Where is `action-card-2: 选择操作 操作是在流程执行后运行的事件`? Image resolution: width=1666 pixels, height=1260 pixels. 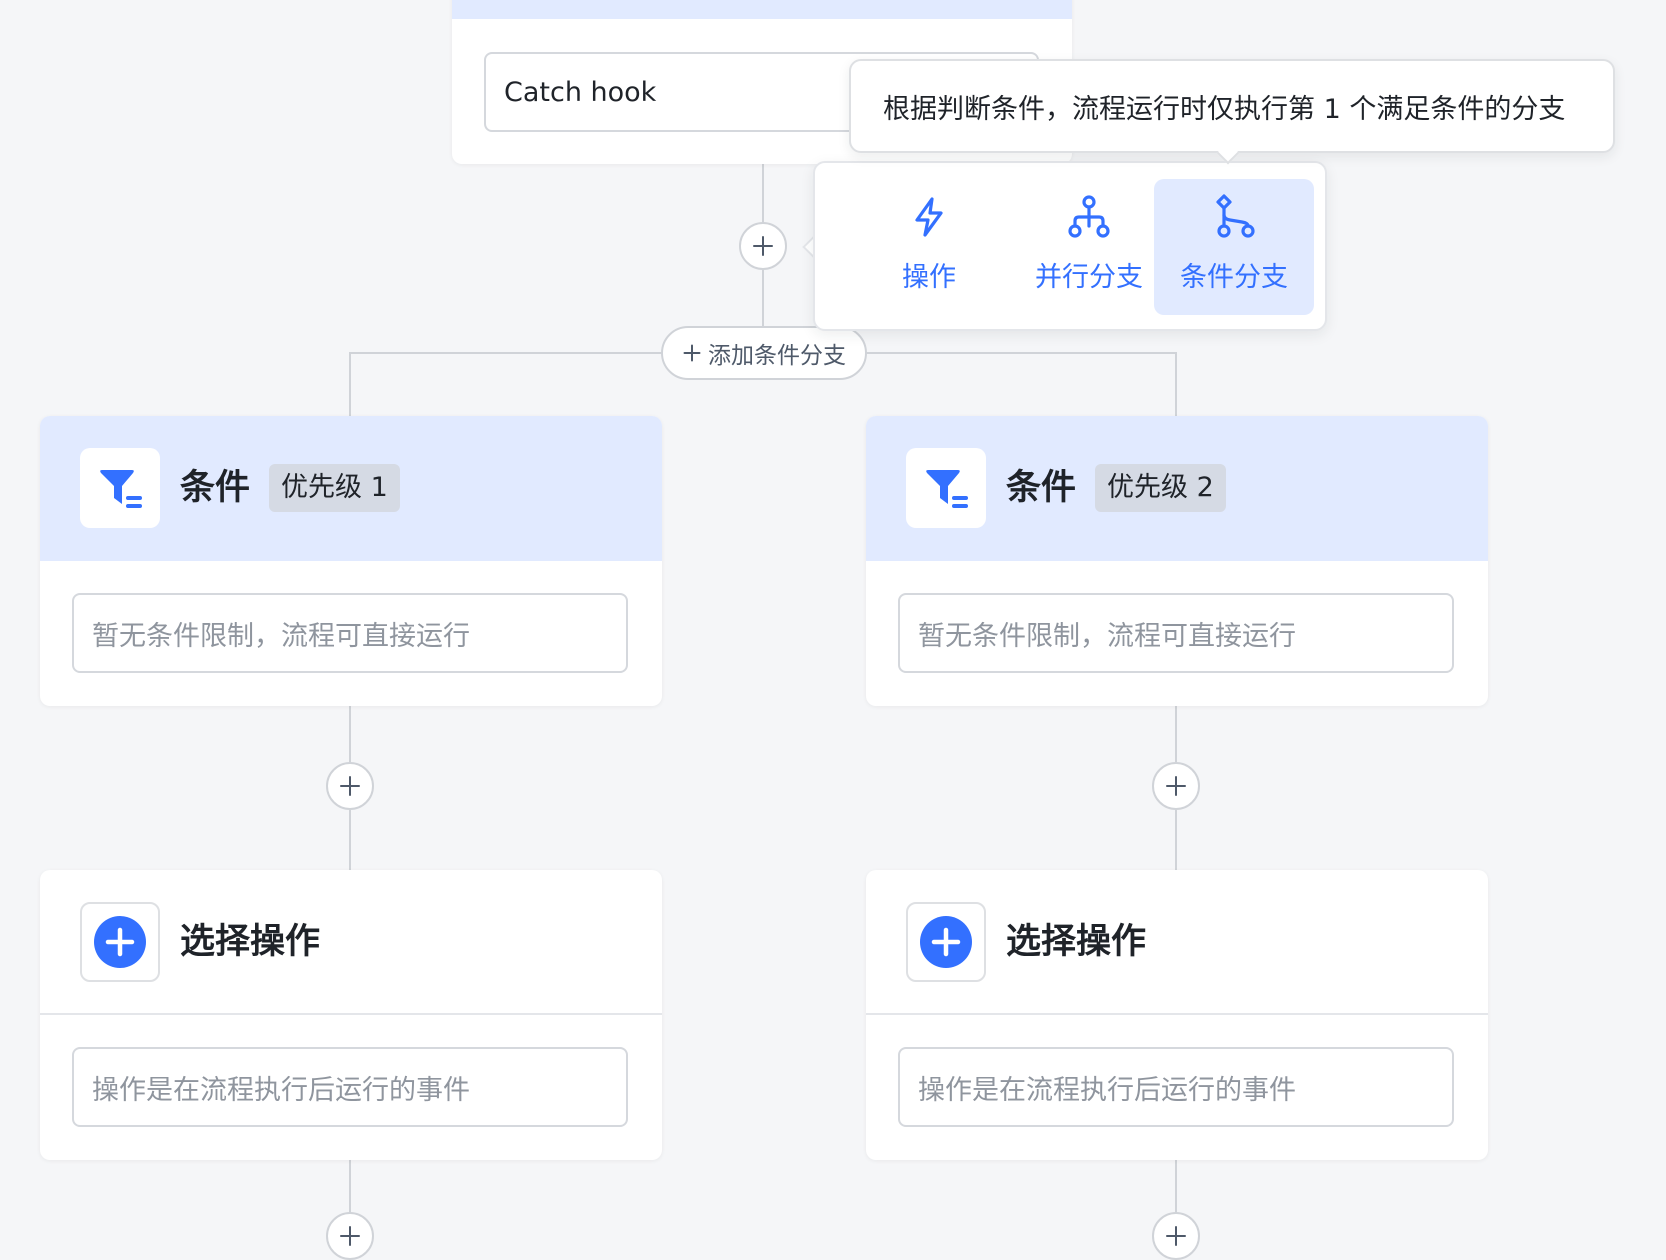
action-card-2: 选择操作 操作是在流程执行后运行的事件 is located at coordinates (1177, 1015).